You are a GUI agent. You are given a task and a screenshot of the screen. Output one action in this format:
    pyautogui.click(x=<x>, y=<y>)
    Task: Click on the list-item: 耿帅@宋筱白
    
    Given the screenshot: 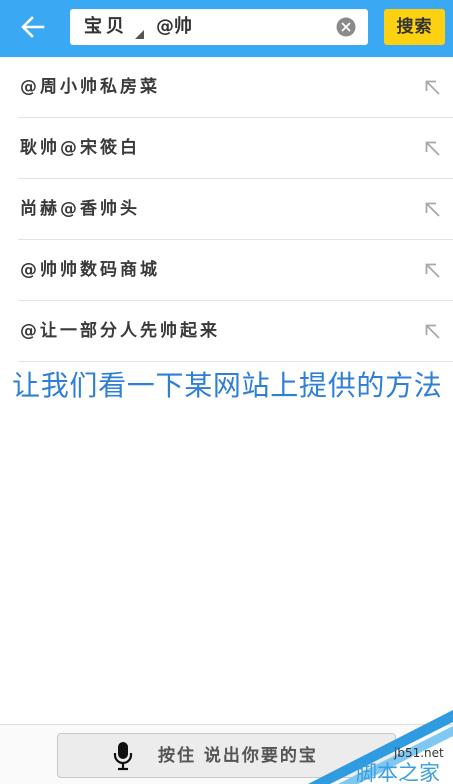 What is the action you would take?
    pyautogui.click(x=235, y=148)
    